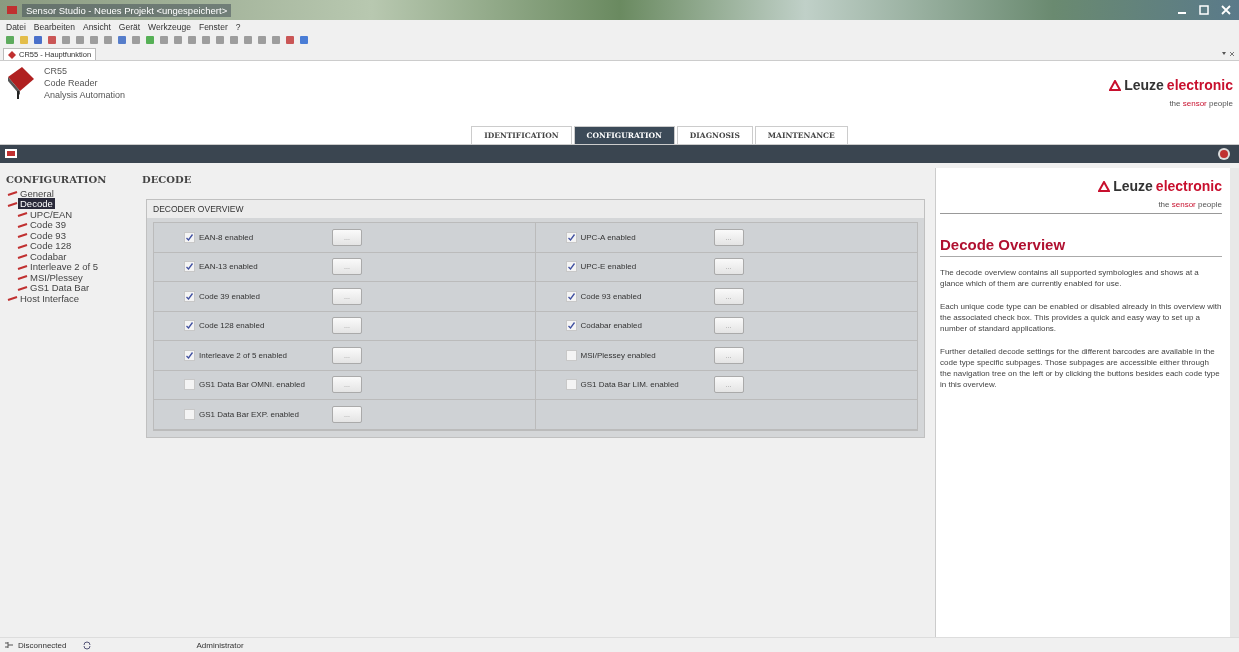 Image resolution: width=1239 pixels, height=652 pixels. What do you see at coordinates (87, 645) in the screenshot?
I see `refresh-icon` at bounding box center [87, 645].